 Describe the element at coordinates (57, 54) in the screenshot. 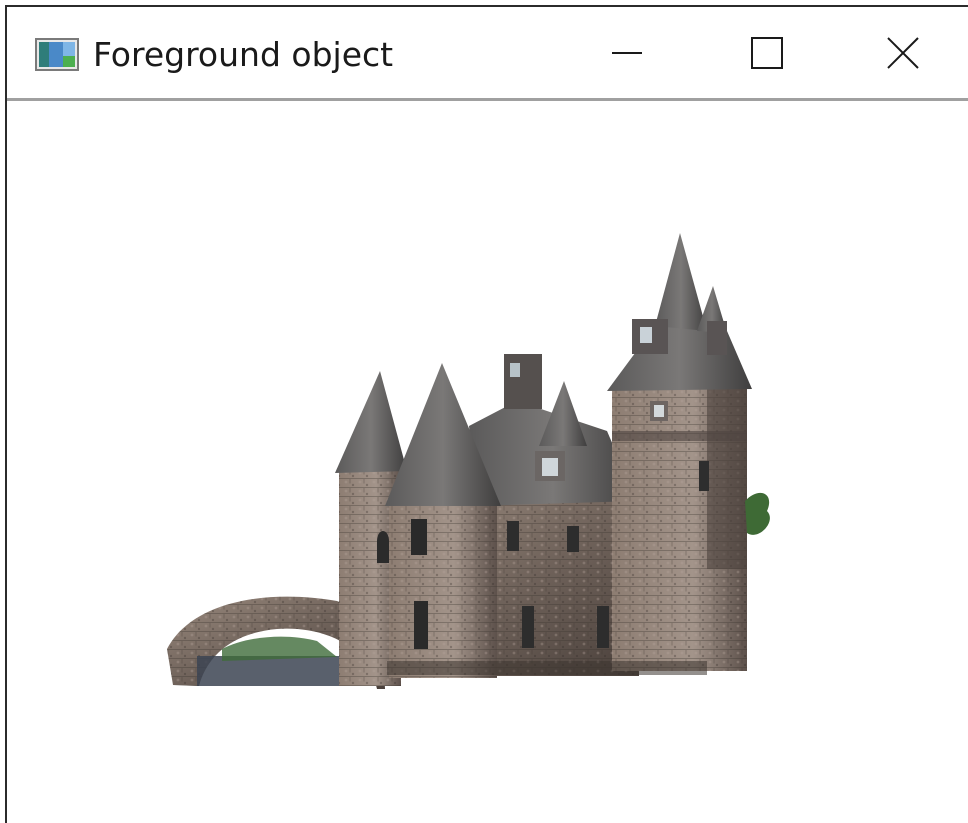

I see `app-window-icon` at that location.